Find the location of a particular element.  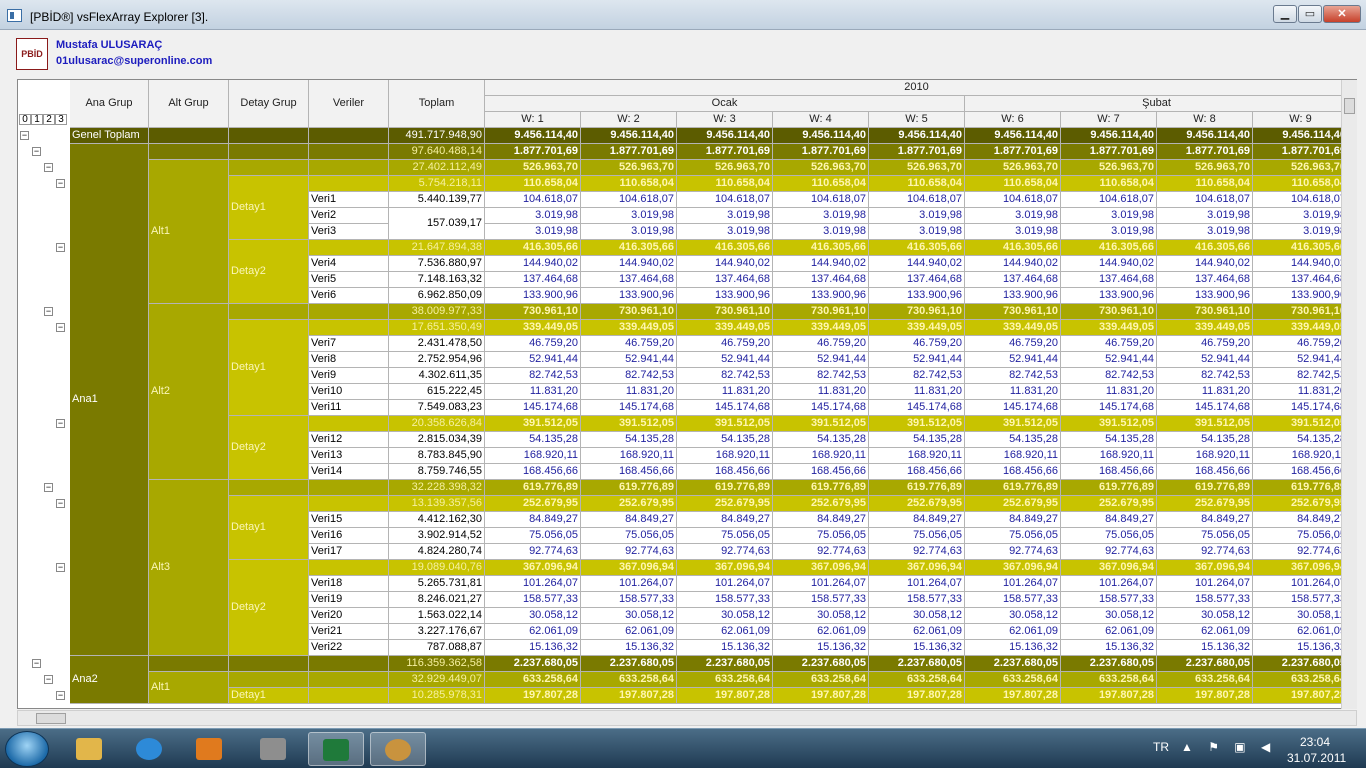

group-detay1: Detay1 is located at coordinates (269, 528).